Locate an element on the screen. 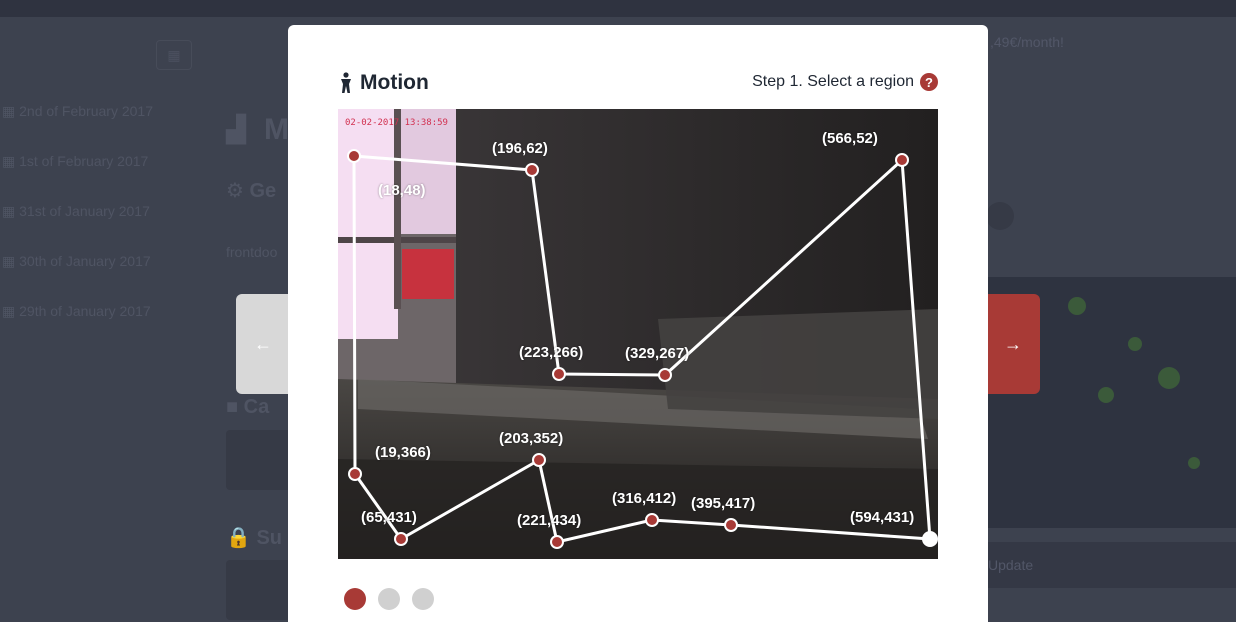  step-indicator: Step 1. Select a region ? is located at coordinates (845, 82).